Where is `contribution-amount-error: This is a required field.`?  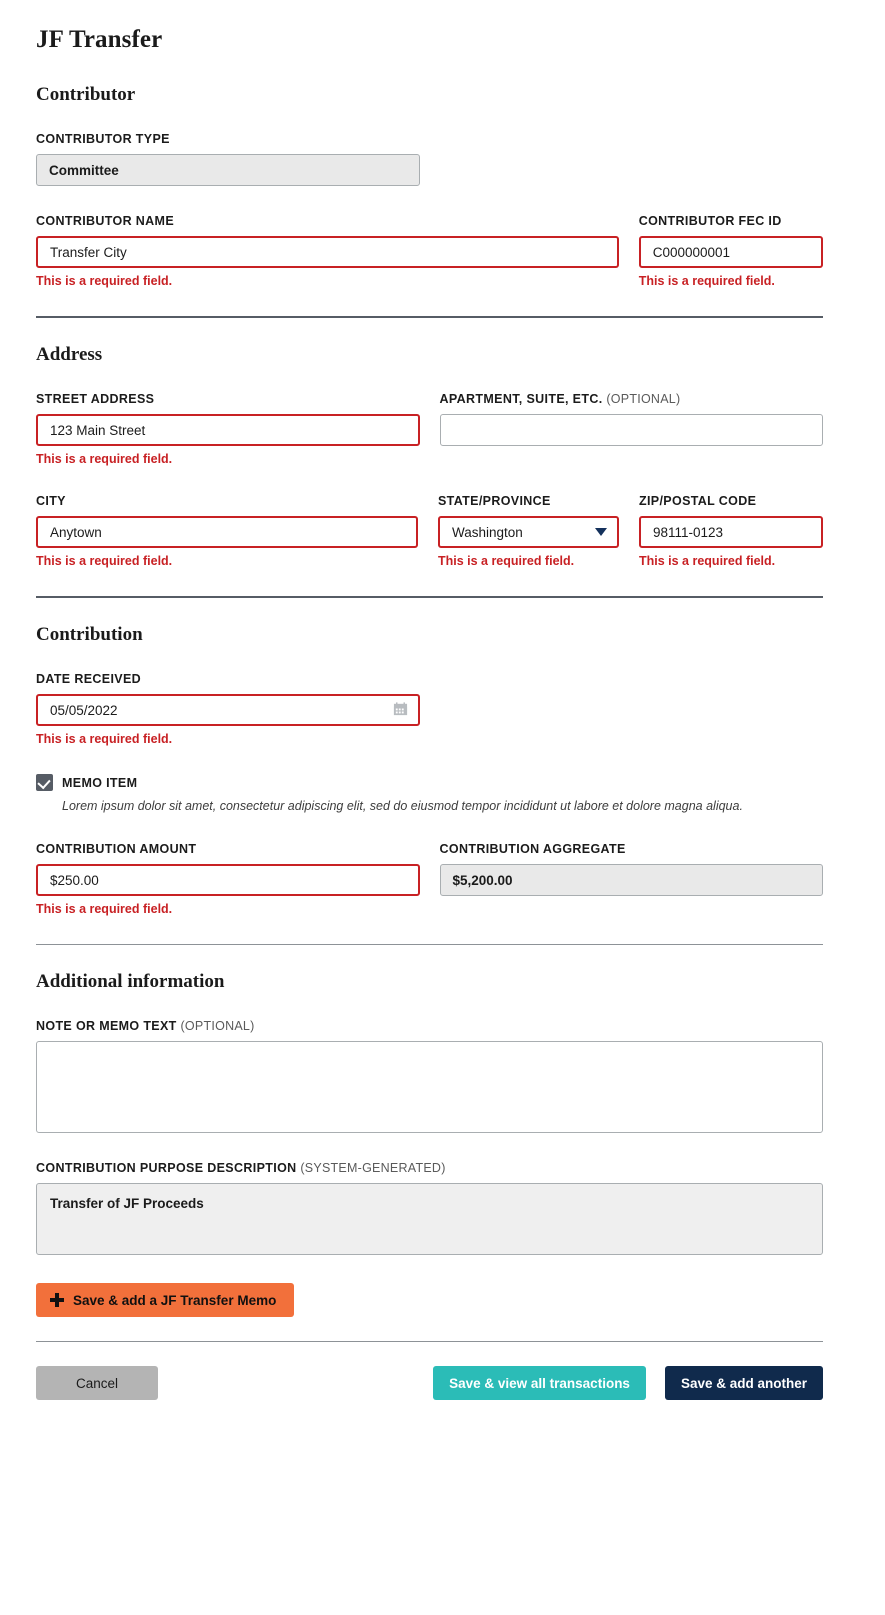
contribution-amount-error: This is a required field. is located at coordinates (104, 909).